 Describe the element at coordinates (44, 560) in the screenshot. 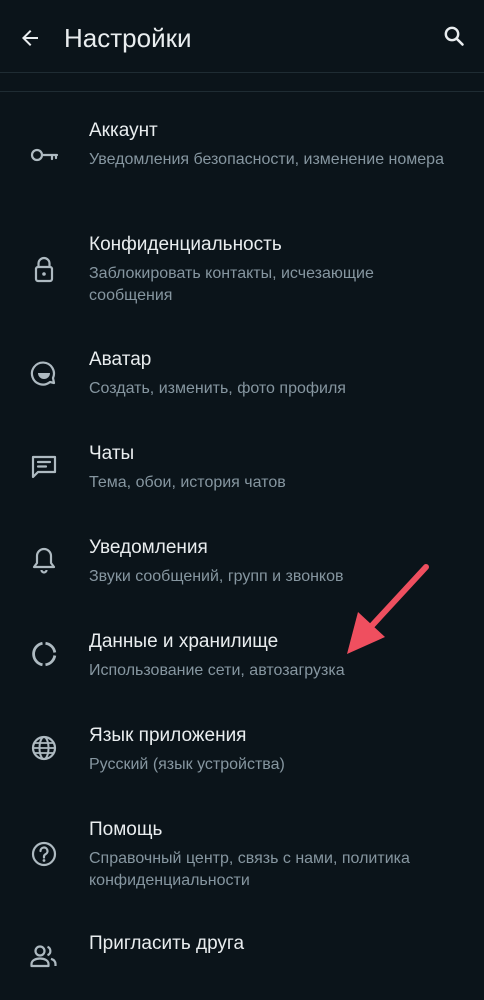

I see `bell-icon` at that location.